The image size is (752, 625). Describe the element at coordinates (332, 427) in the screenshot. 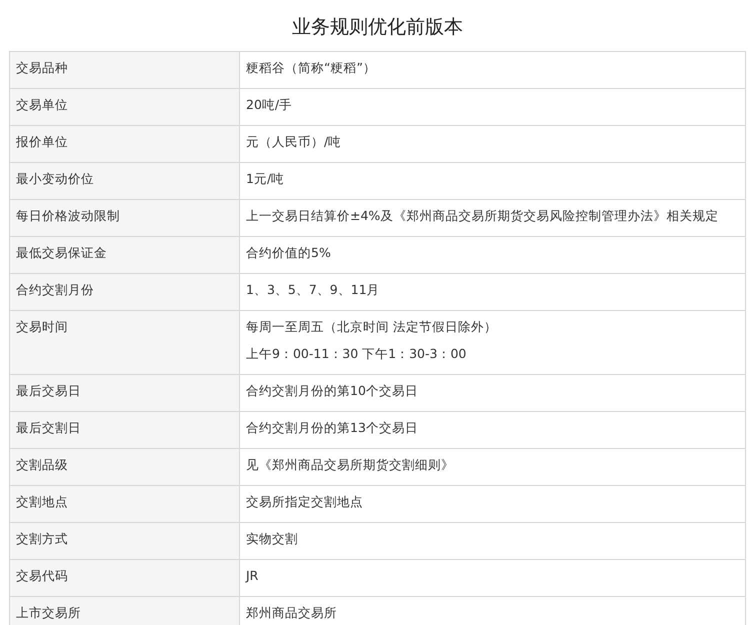

I see `row-value: 合约交割月份的第13个交易日` at that location.